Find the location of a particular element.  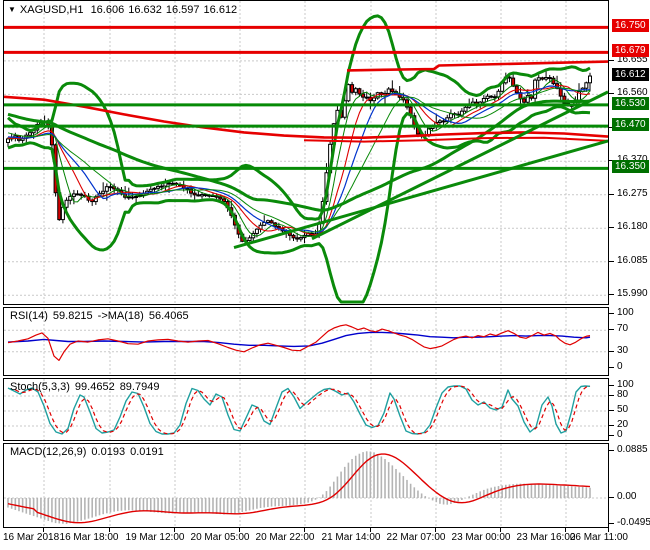

price-axis-label: 16.085 is located at coordinates (632, 260).